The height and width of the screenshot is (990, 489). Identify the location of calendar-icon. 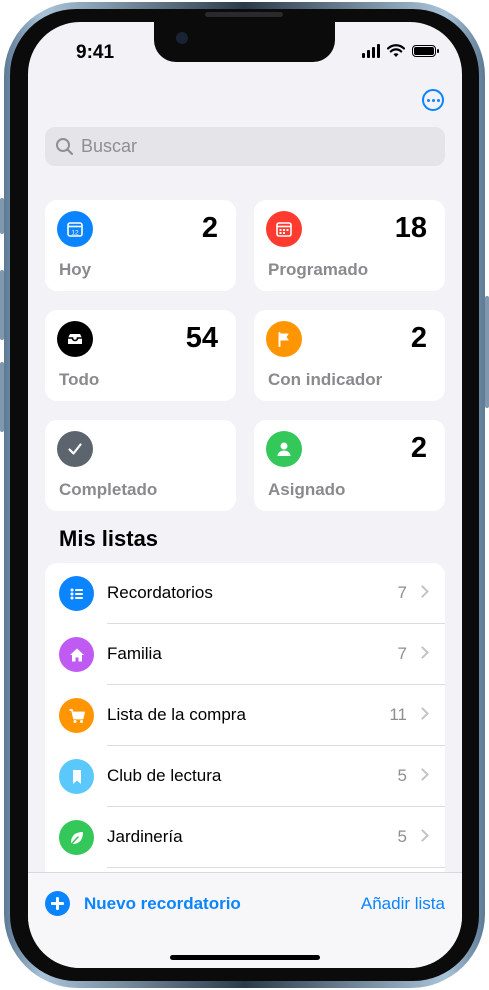
(284, 229).